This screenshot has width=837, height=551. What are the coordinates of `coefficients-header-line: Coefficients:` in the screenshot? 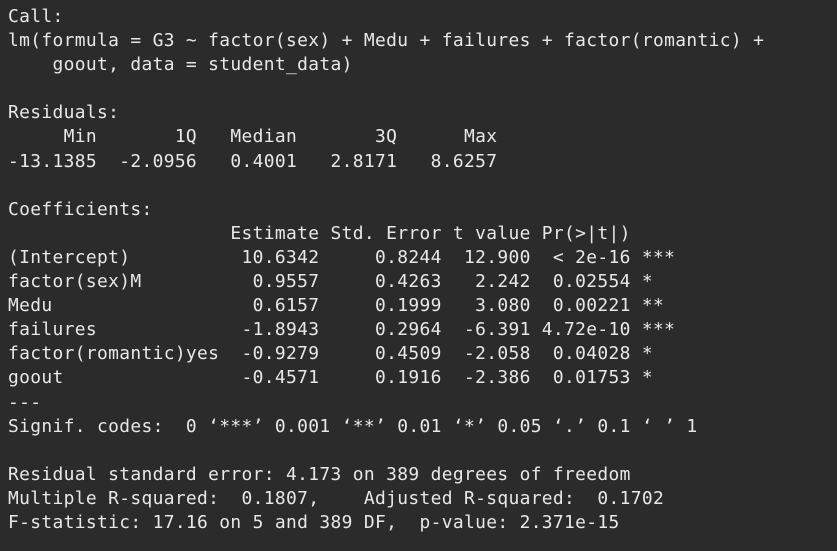 It's located at (80, 209).